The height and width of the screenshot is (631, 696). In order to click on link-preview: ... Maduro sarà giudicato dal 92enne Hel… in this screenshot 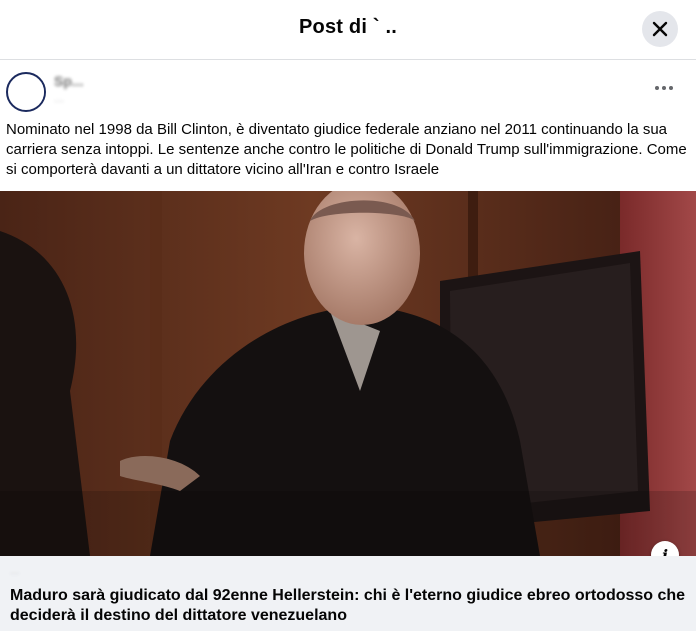, I will do `click(348, 593)`.